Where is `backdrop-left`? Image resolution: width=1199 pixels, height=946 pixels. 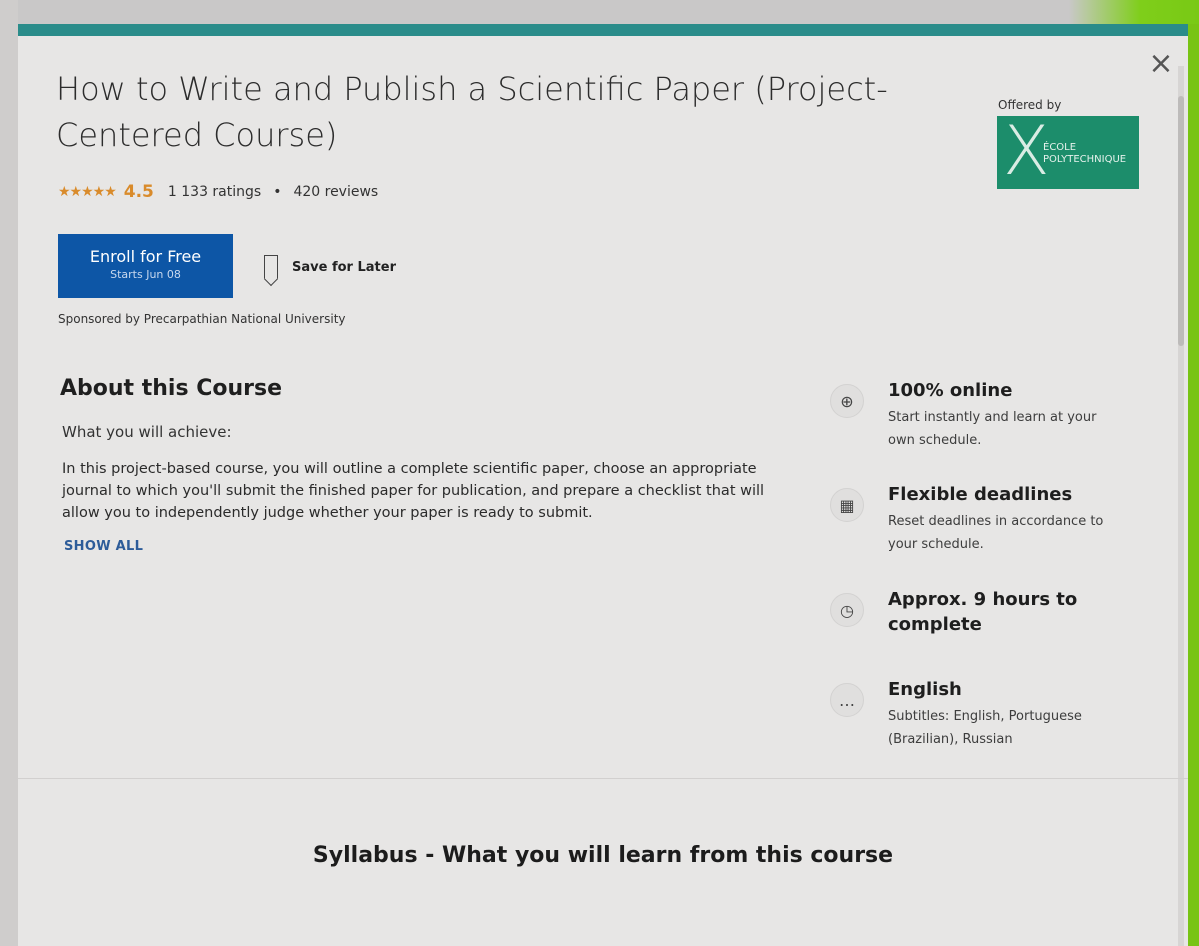
backdrop-left is located at coordinates (9, 473).